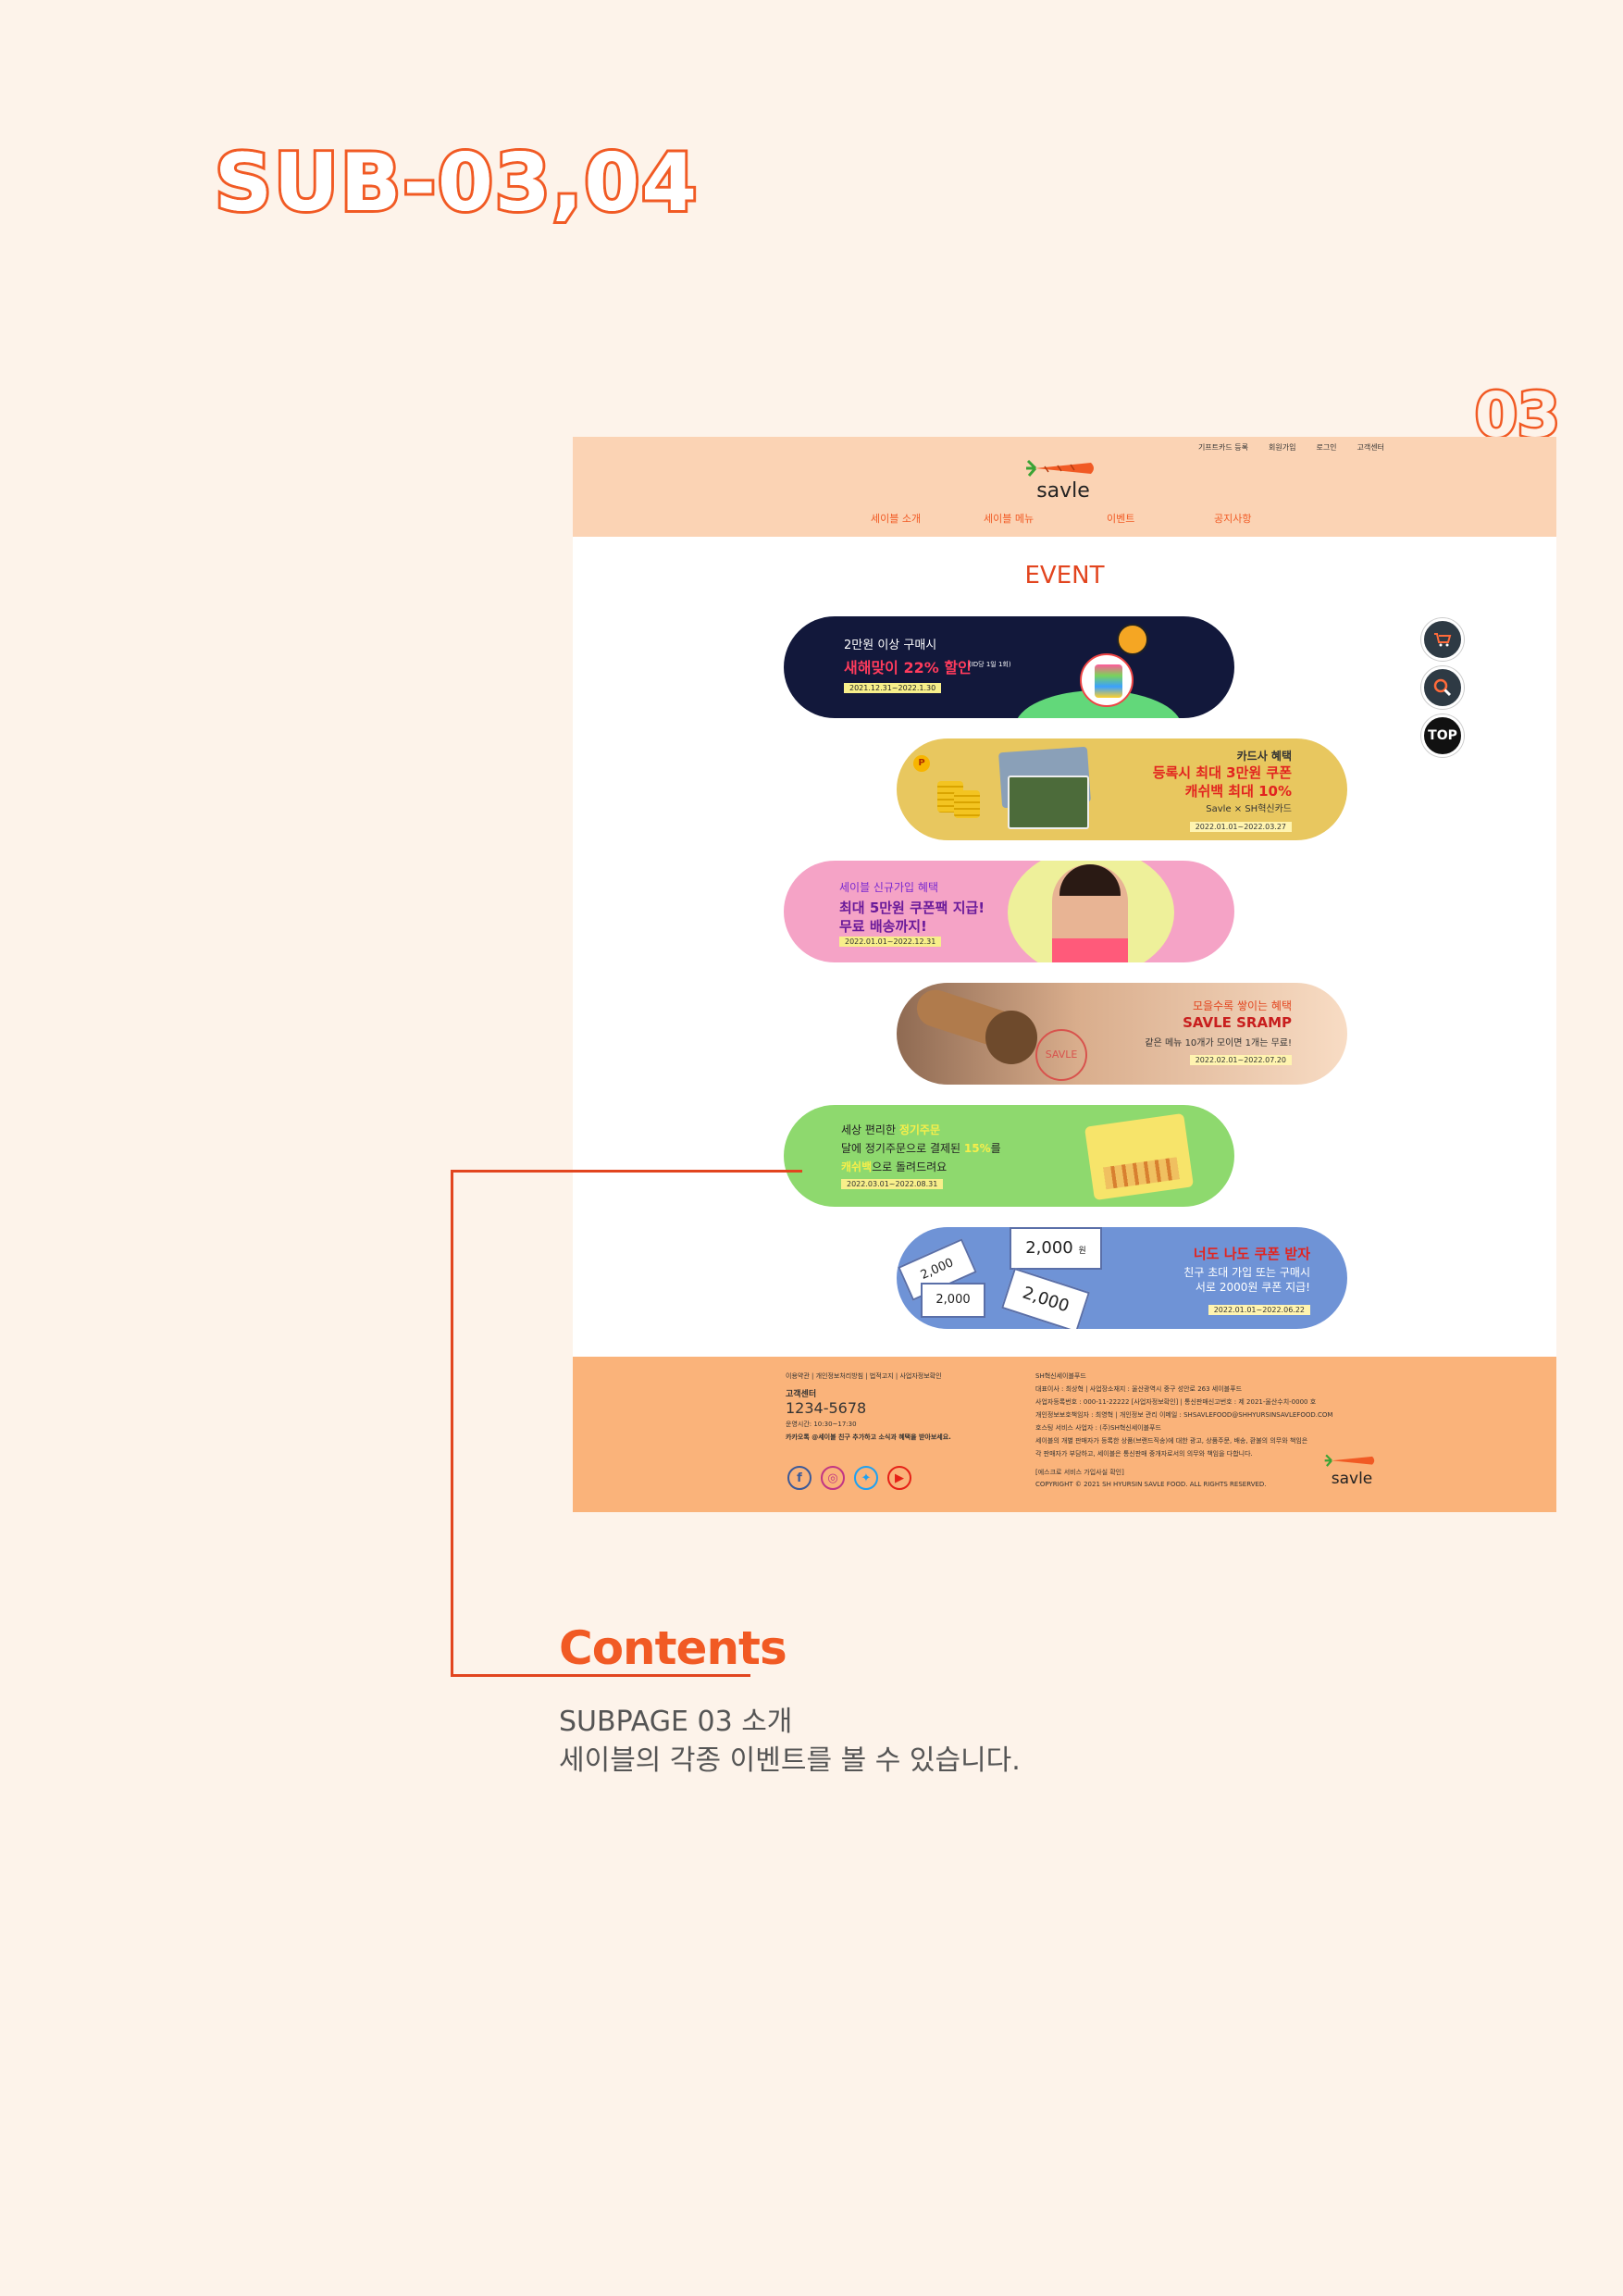  What do you see at coordinates (1264, 757) in the screenshot?
I see `banner-line1: 카드사 혜택` at bounding box center [1264, 757].